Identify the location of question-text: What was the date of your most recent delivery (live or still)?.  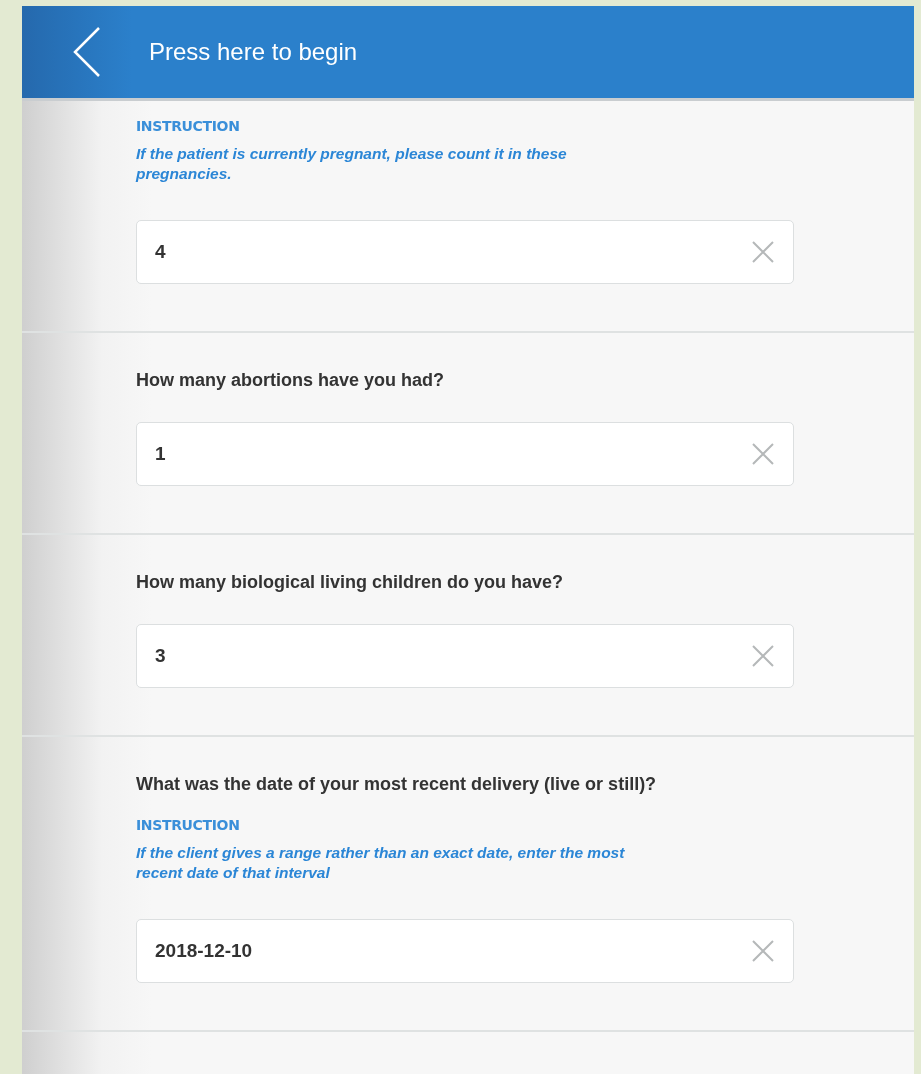
(397, 784).